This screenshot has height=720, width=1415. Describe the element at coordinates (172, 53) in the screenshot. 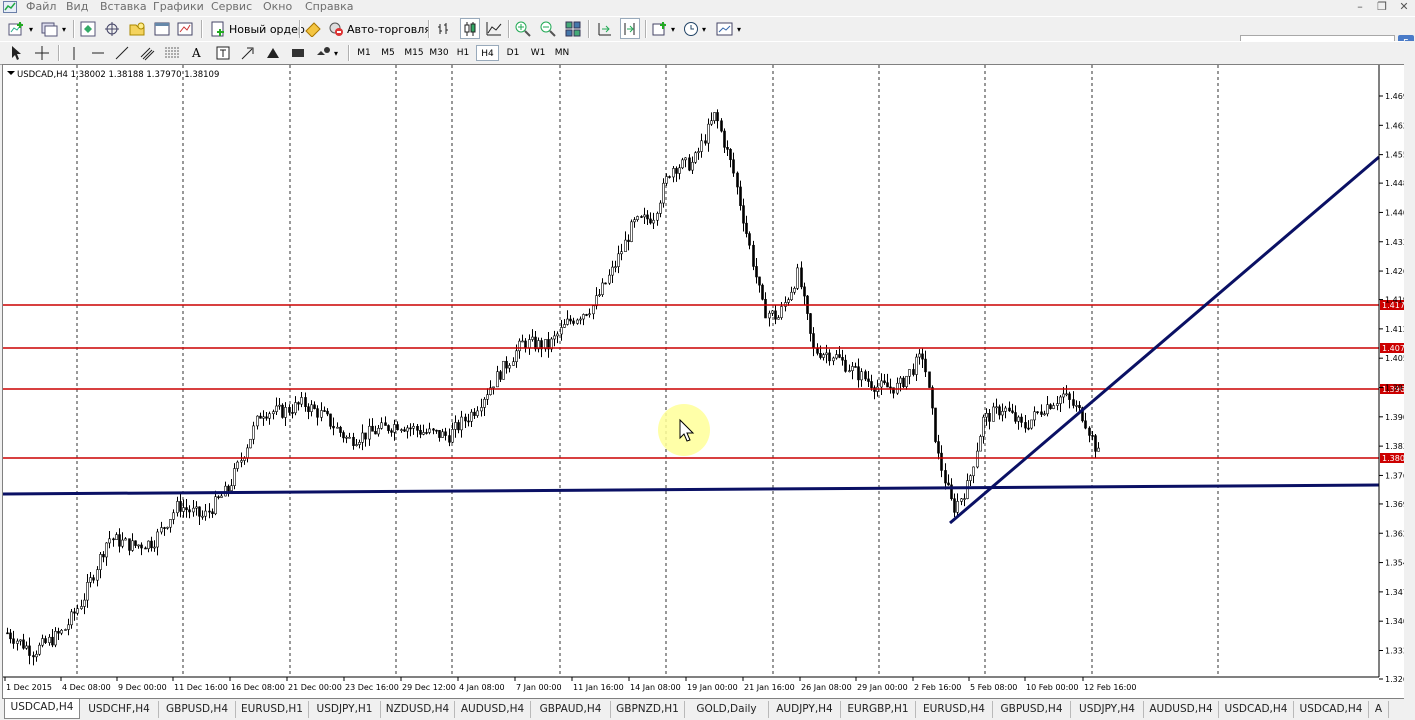

I see `fibonacci-button` at that location.